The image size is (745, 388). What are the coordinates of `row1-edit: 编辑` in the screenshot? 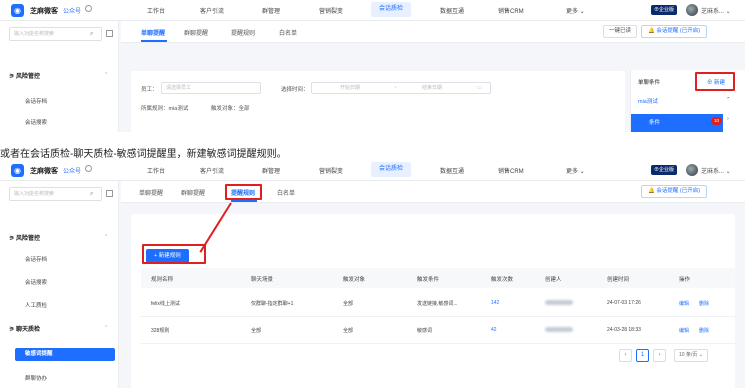 It's located at (684, 303).